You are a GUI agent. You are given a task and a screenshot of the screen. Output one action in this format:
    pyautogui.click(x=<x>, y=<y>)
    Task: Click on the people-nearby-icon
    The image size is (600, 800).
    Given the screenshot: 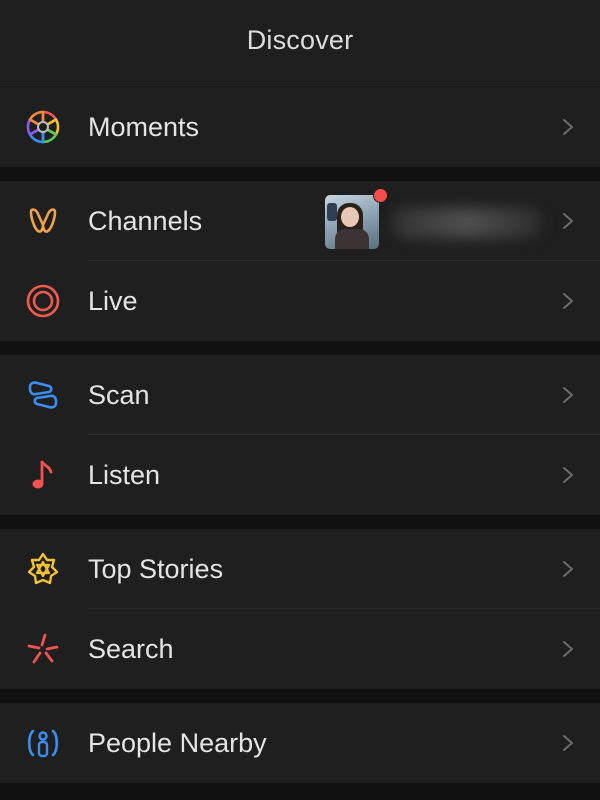 What is the action you would take?
    pyautogui.click(x=43, y=743)
    